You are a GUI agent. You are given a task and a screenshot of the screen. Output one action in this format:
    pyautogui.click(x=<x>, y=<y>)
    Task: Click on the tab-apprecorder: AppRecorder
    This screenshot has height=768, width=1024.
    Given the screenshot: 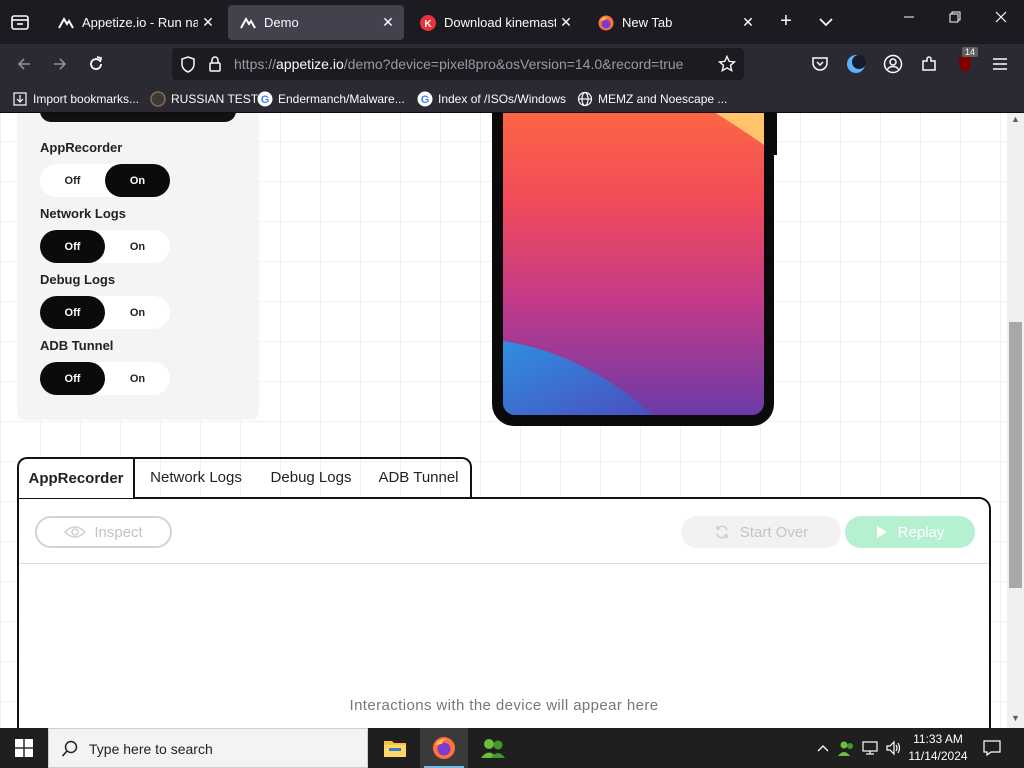 What is the action you would take?
    pyautogui.click(x=76, y=477)
    